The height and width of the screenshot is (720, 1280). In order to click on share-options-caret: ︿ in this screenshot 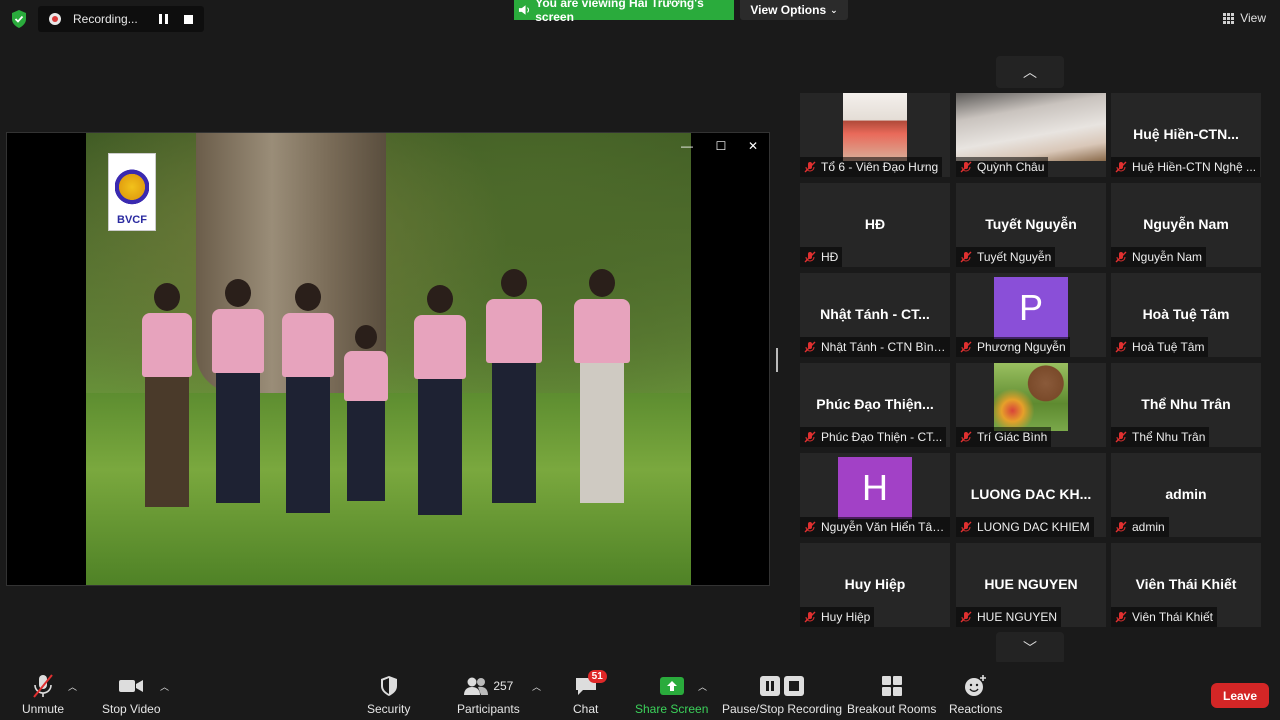, I will do `click(702, 686)`.